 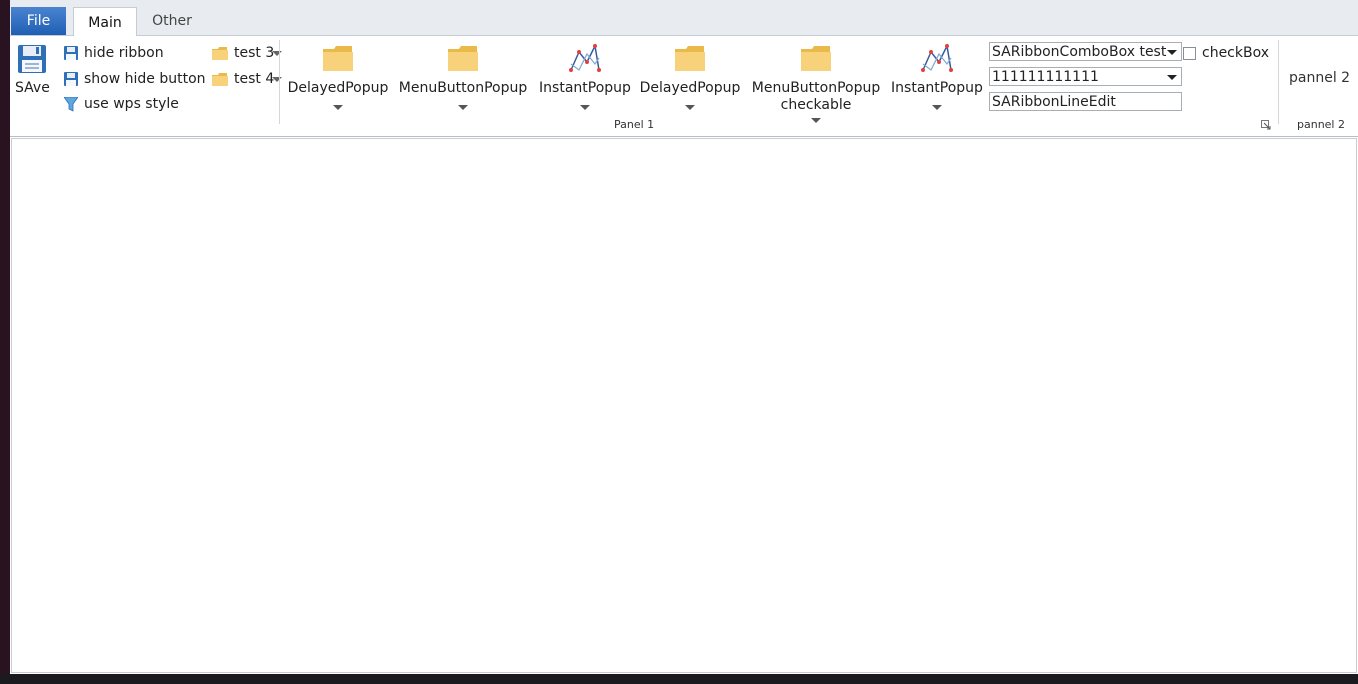 I want to click on checkbox: checkBox, so click(x=1226, y=53).